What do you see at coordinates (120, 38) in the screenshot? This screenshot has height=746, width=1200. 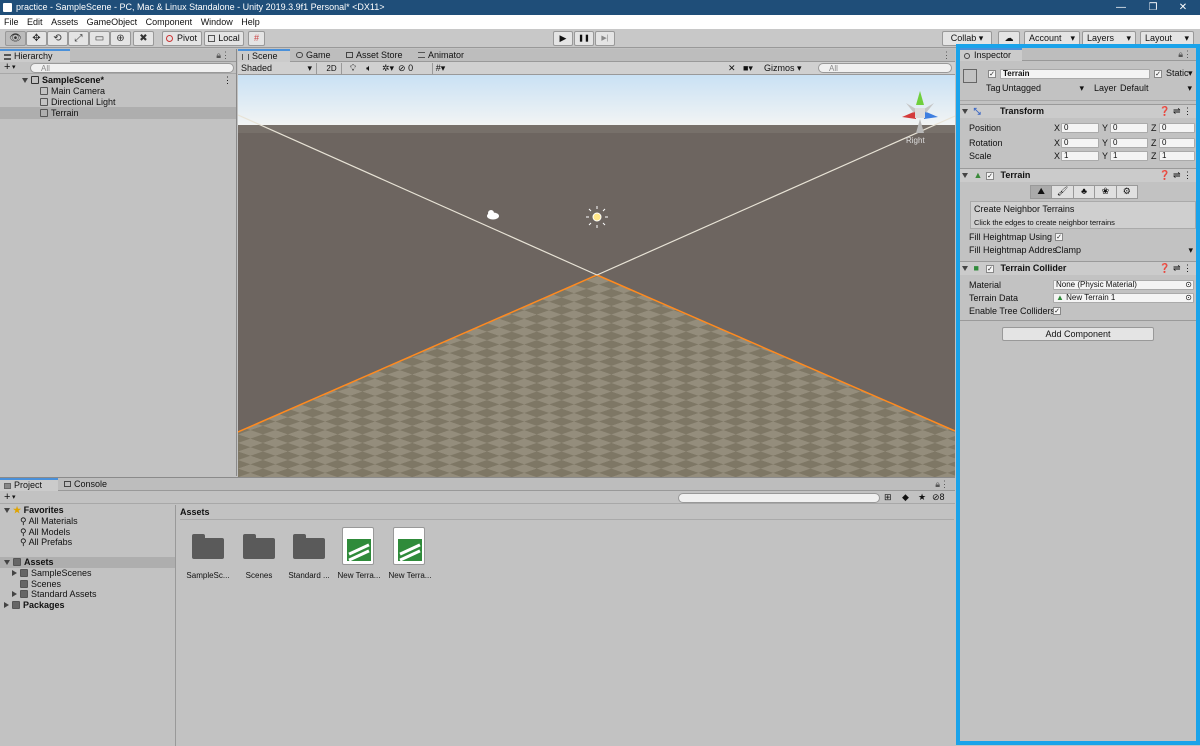 I see `transform-tool-button: ⊕` at bounding box center [120, 38].